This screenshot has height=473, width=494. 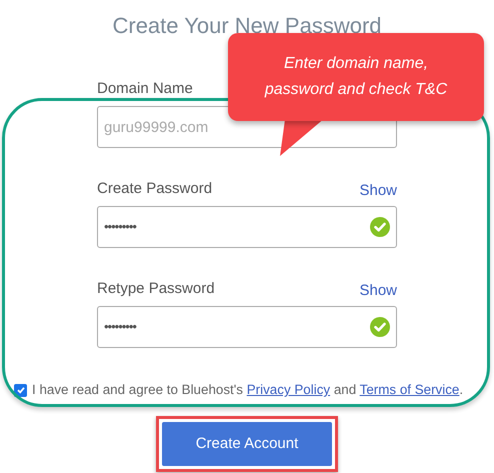 I want to click on field-label: Create Password, so click(x=154, y=188).